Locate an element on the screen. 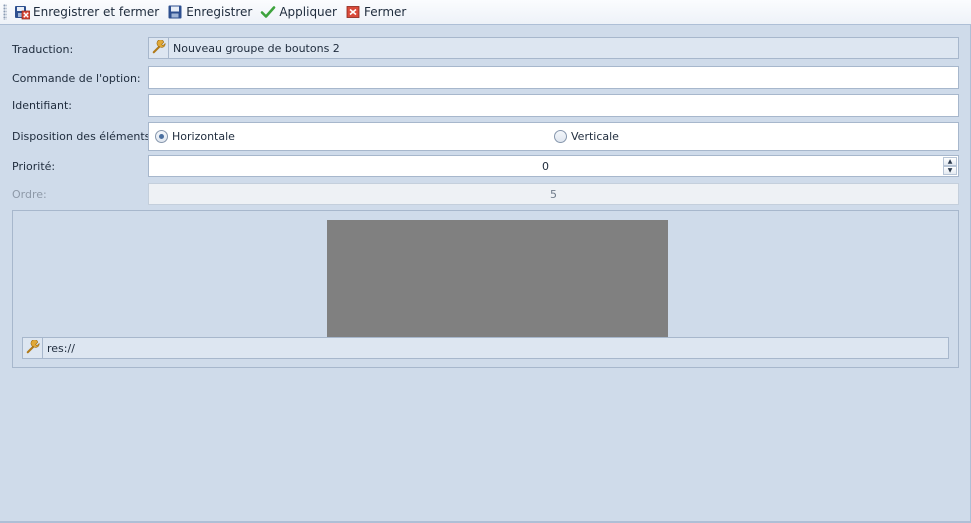 Image resolution: width=971 pixels, height=523 pixels. resource-edit-button is located at coordinates (33, 348).